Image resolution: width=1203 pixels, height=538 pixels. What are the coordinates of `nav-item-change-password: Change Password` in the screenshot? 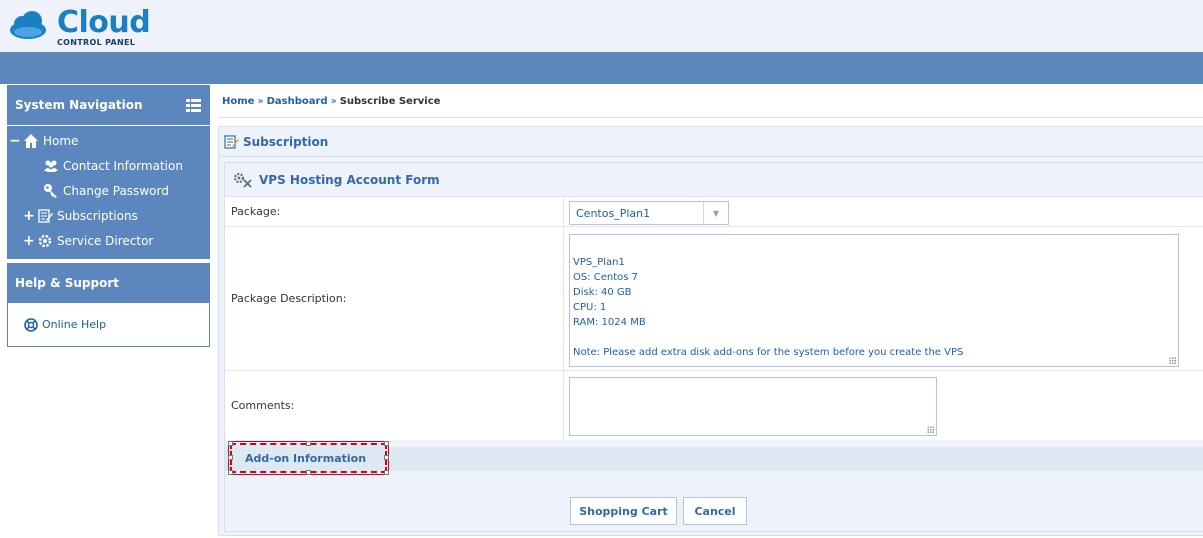 It's located at (108, 190).